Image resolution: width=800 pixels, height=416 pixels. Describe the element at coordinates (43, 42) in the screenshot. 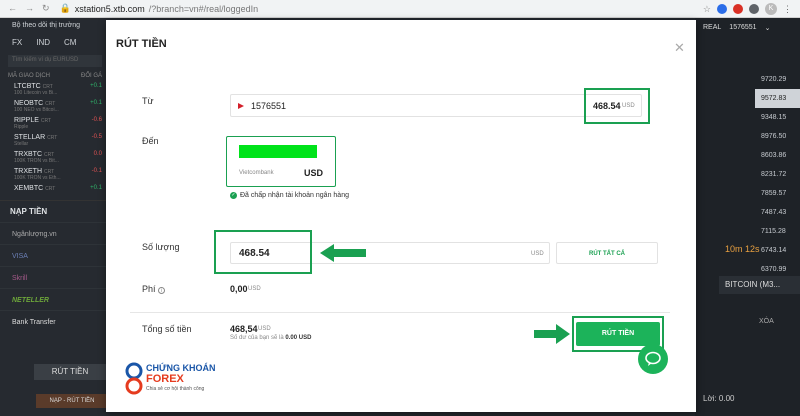

I see `tab-ind: IND` at that location.